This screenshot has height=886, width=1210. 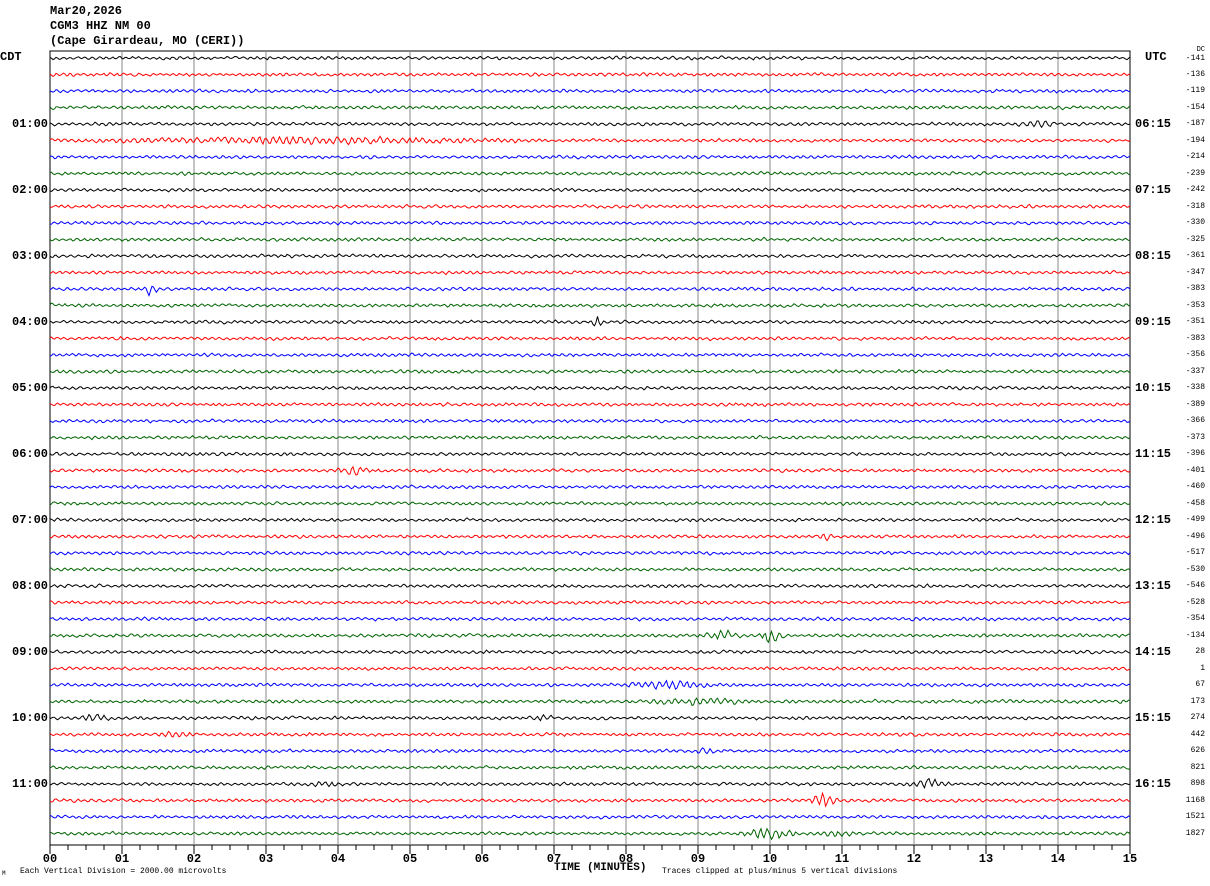 What do you see at coordinates (1195, 305) in the screenshot?
I see `dc-offset-label: -353` at bounding box center [1195, 305].